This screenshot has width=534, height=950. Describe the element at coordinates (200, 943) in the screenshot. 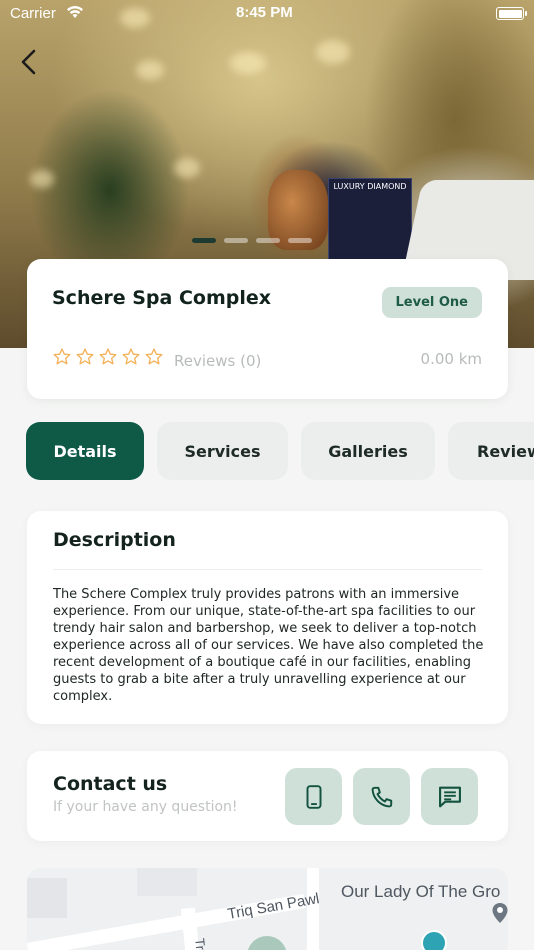

I see `street-label: Tri` at that location.